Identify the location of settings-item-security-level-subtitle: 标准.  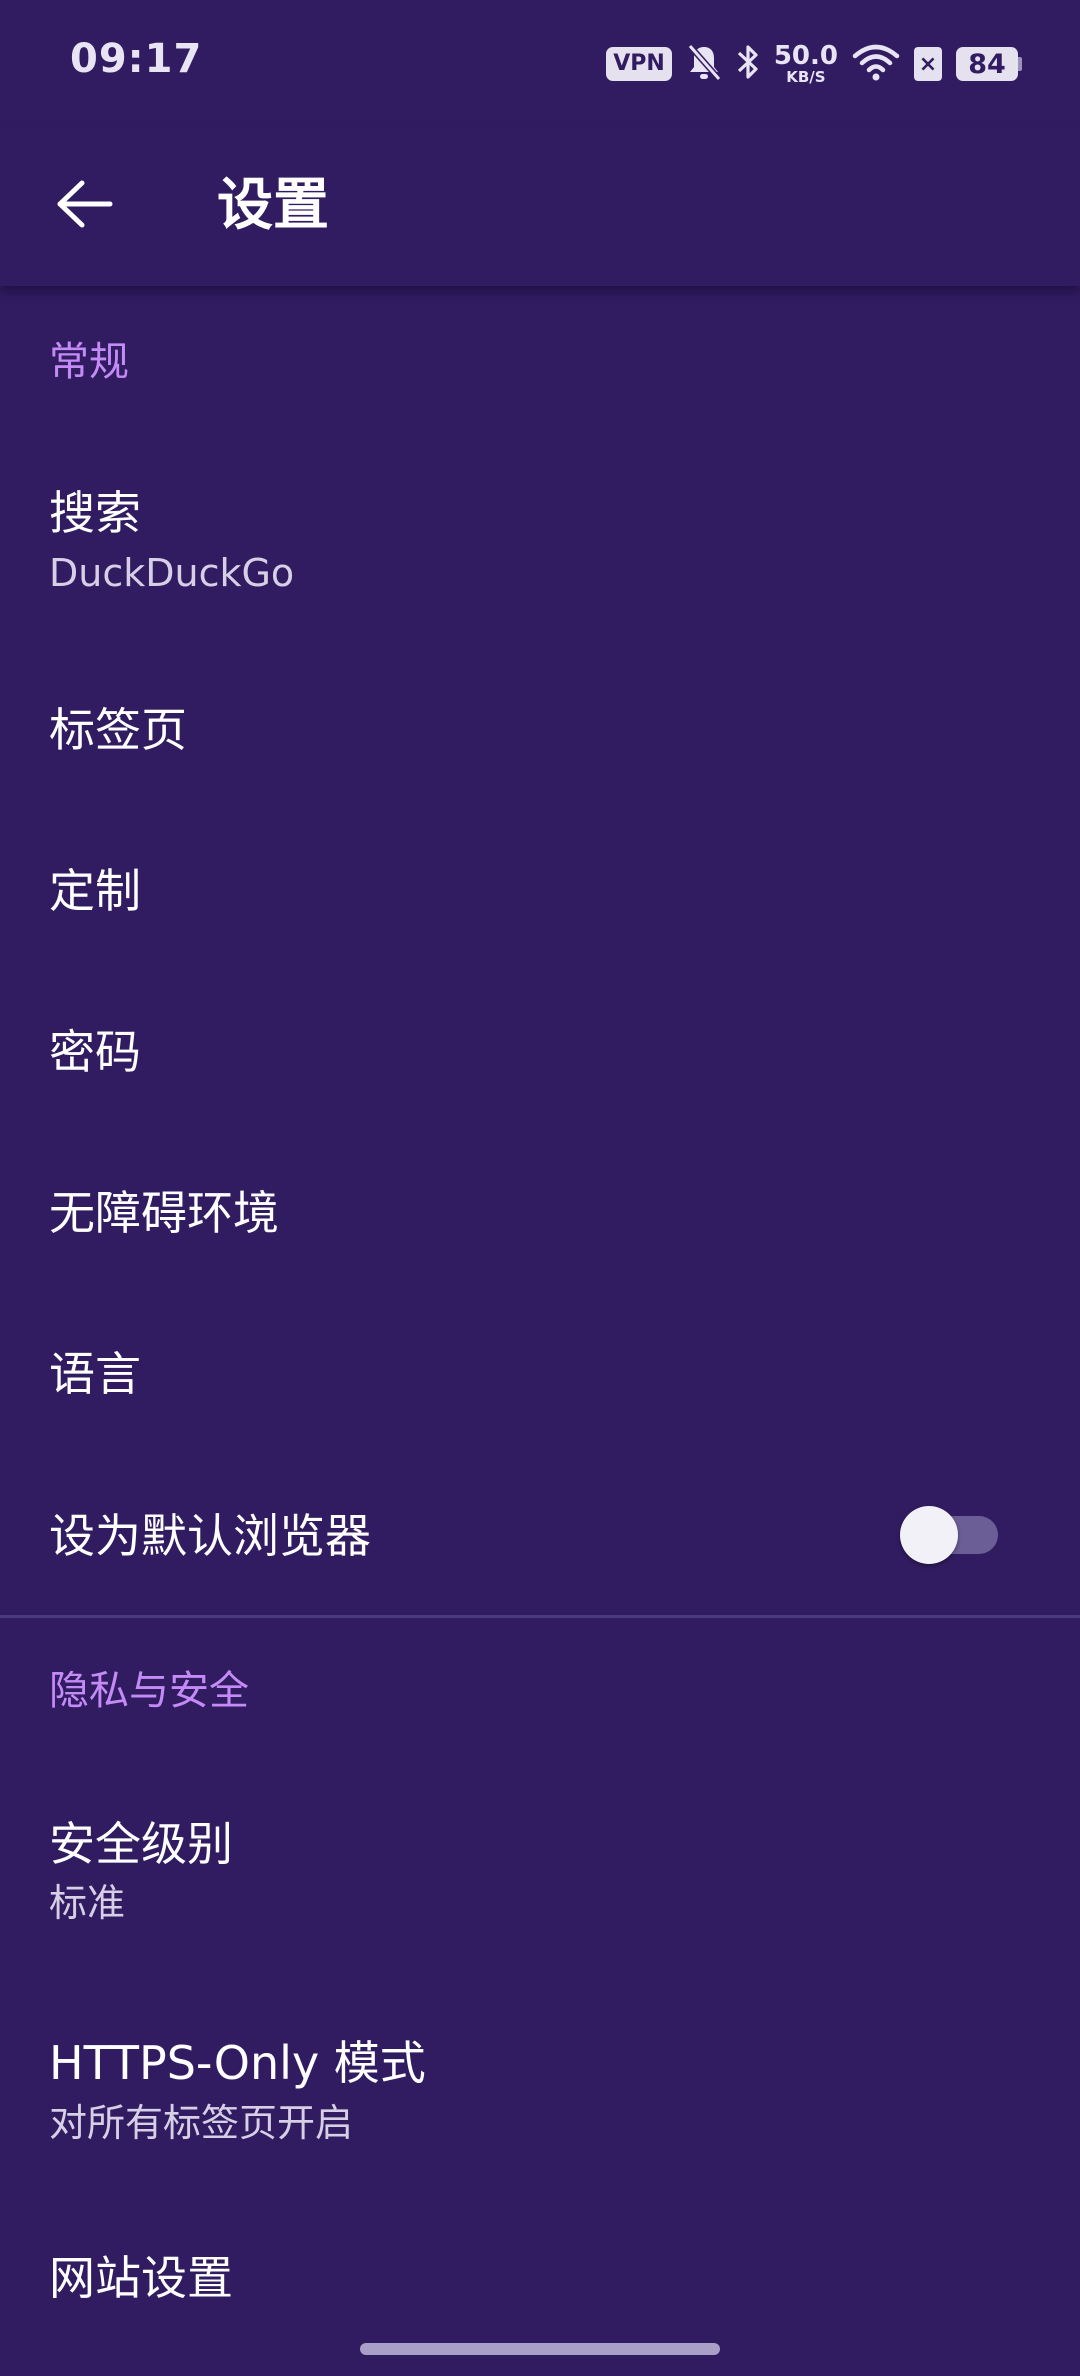
(87, 1903).